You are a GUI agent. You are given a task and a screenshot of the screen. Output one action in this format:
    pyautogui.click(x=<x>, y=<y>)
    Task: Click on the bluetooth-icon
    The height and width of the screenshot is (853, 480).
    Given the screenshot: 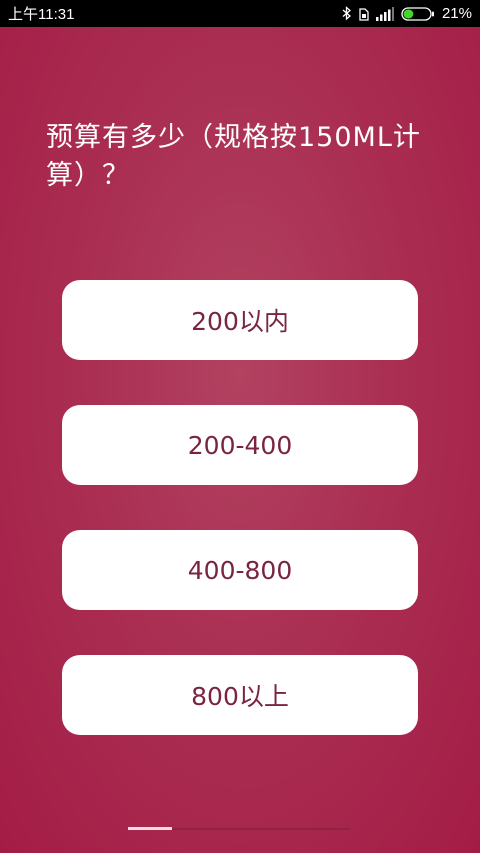 What is the action you would take?
    pyautogui.click(x=347, y=13)
    